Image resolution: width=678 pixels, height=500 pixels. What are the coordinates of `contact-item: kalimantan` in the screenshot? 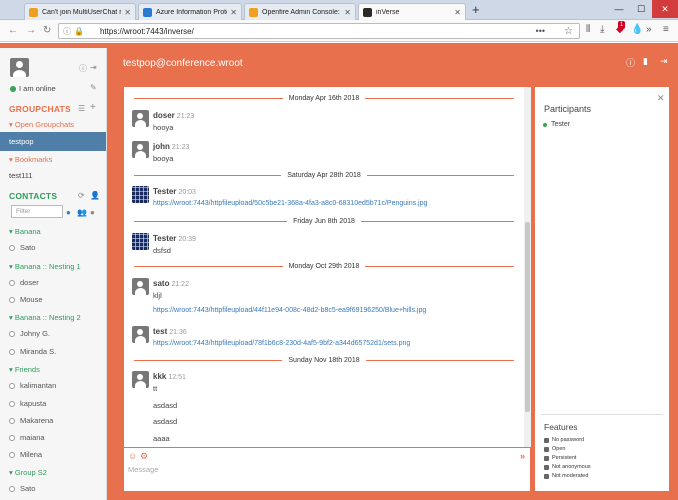 It's located at (32, 385).